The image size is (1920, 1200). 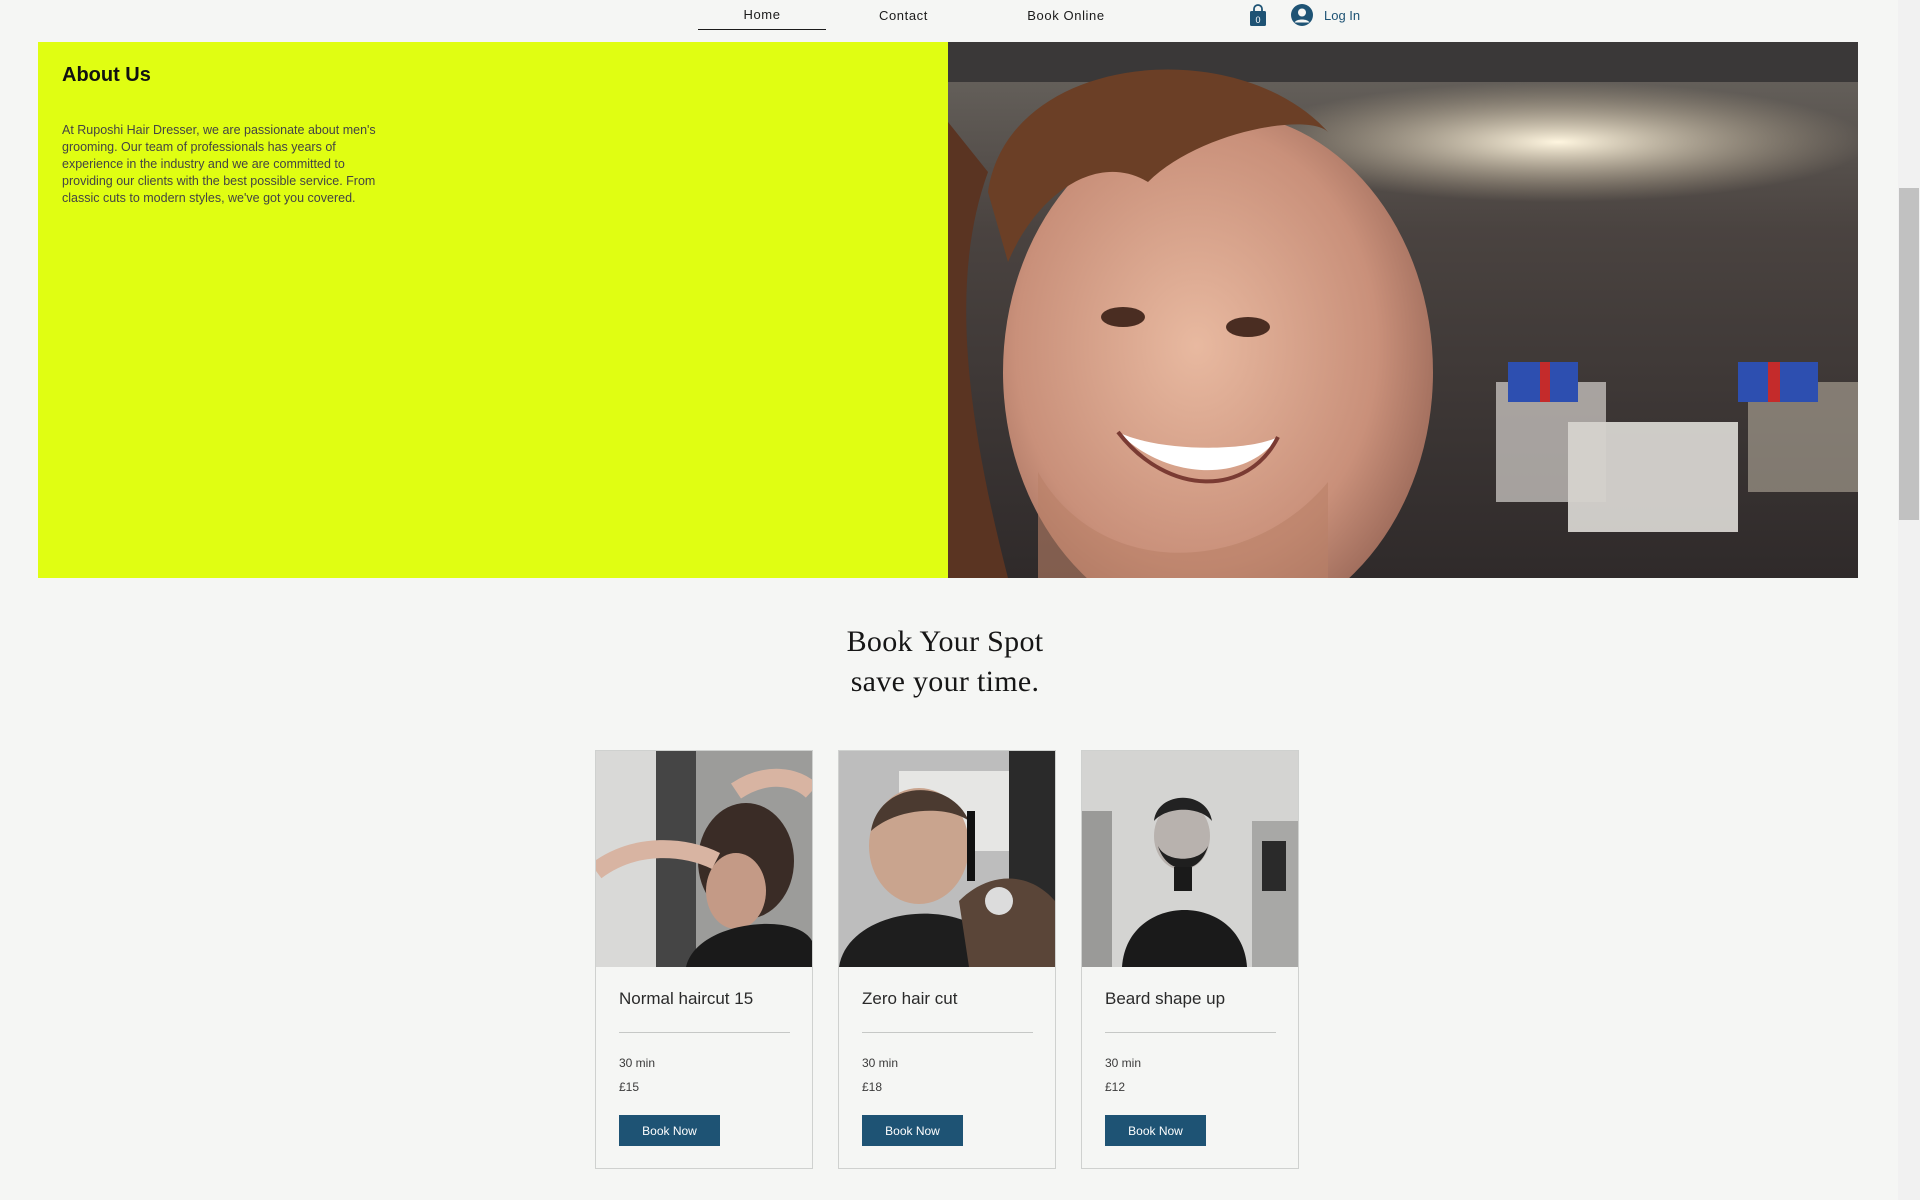 I want to click on user-avatar-icon, so click(x=1302, y=15).